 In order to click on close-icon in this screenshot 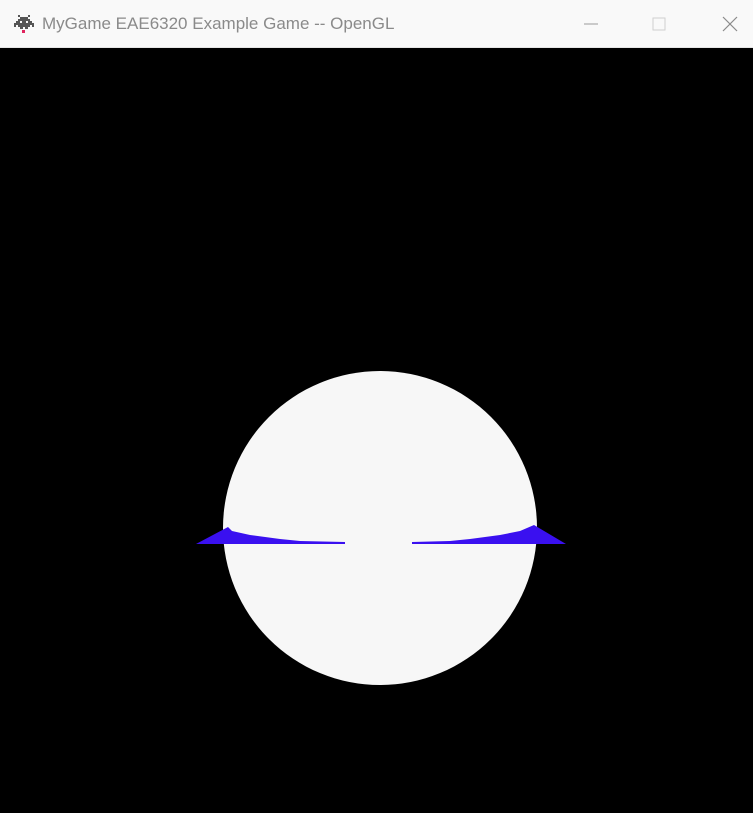, I will do `click(730, 23)`.